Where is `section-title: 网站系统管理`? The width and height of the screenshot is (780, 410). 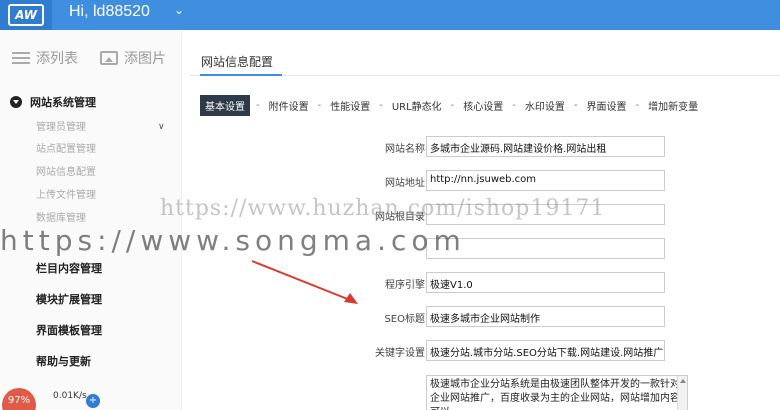
section-title: 网站系统管理 is located at coordinates (63, 102).